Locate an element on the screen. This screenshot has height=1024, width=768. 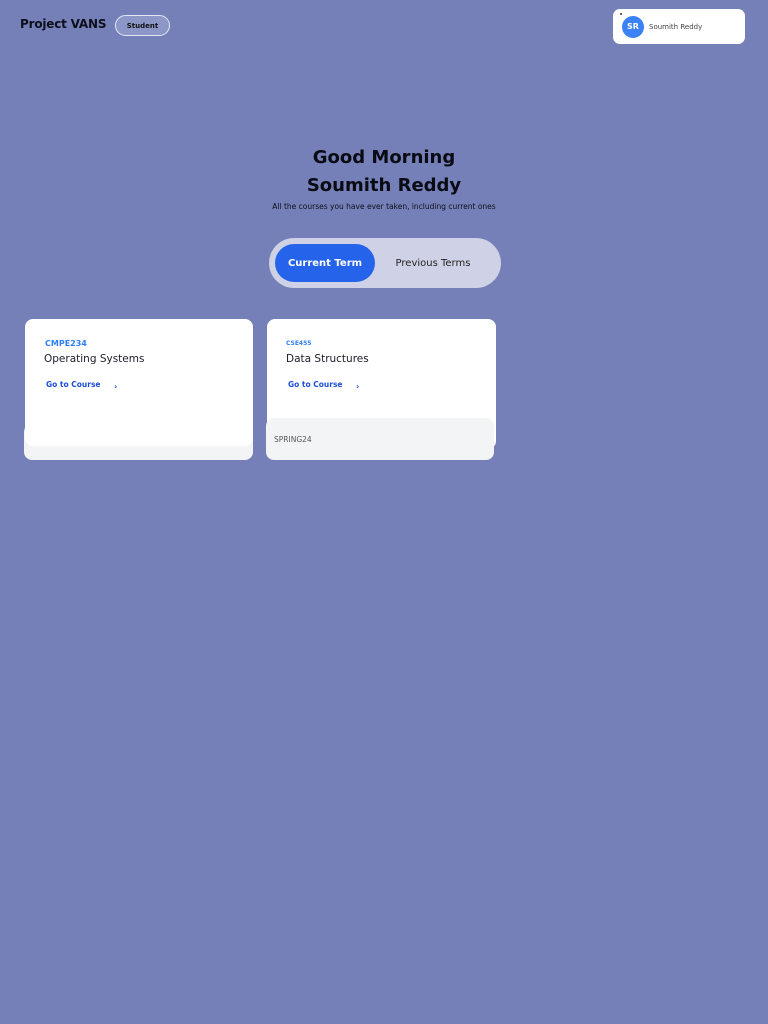
course-term-label: SPRING24 is located at coordinates (380, 439).